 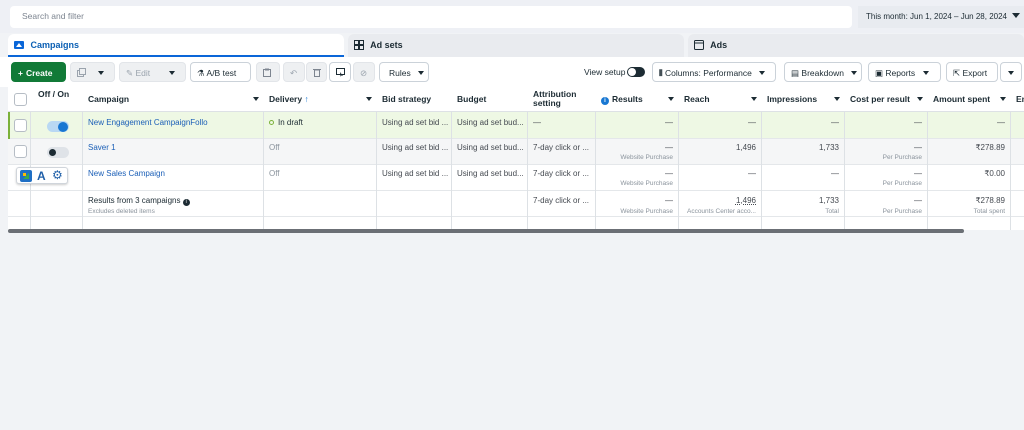 I want to click on export-button: ⇱ Export, so click(x=972, y=72).